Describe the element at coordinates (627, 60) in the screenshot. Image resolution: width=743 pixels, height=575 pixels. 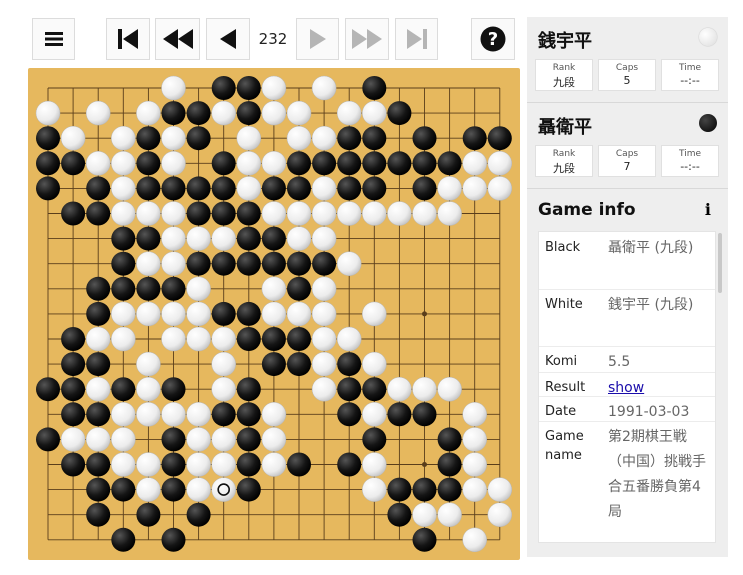
I see `white-player-panel: 銭宇平 Rank 九段 Caps 5 Time --:--` at that location.